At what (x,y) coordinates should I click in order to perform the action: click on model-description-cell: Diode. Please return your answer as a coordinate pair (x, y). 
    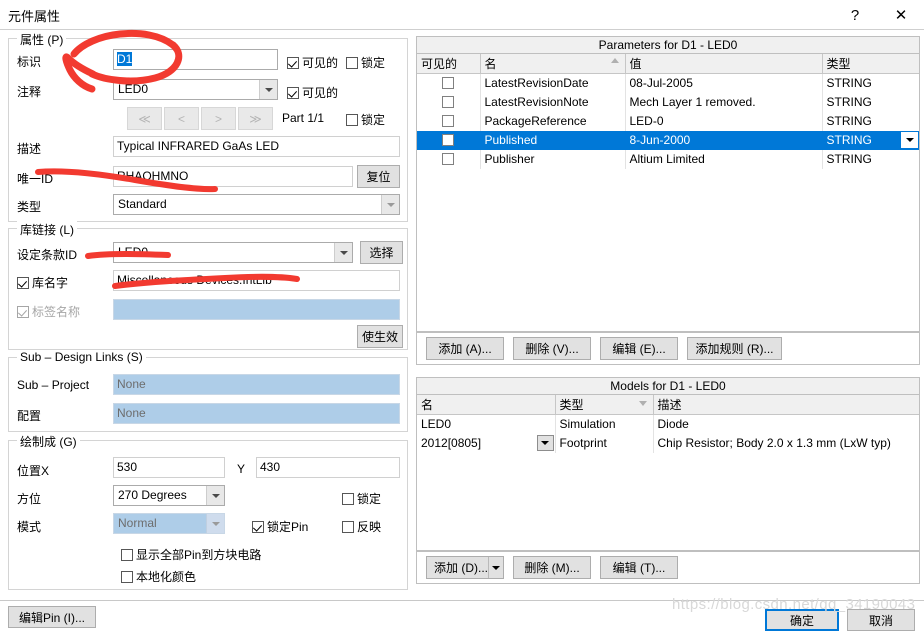
    Looking at the image, I should click on (786, 424).